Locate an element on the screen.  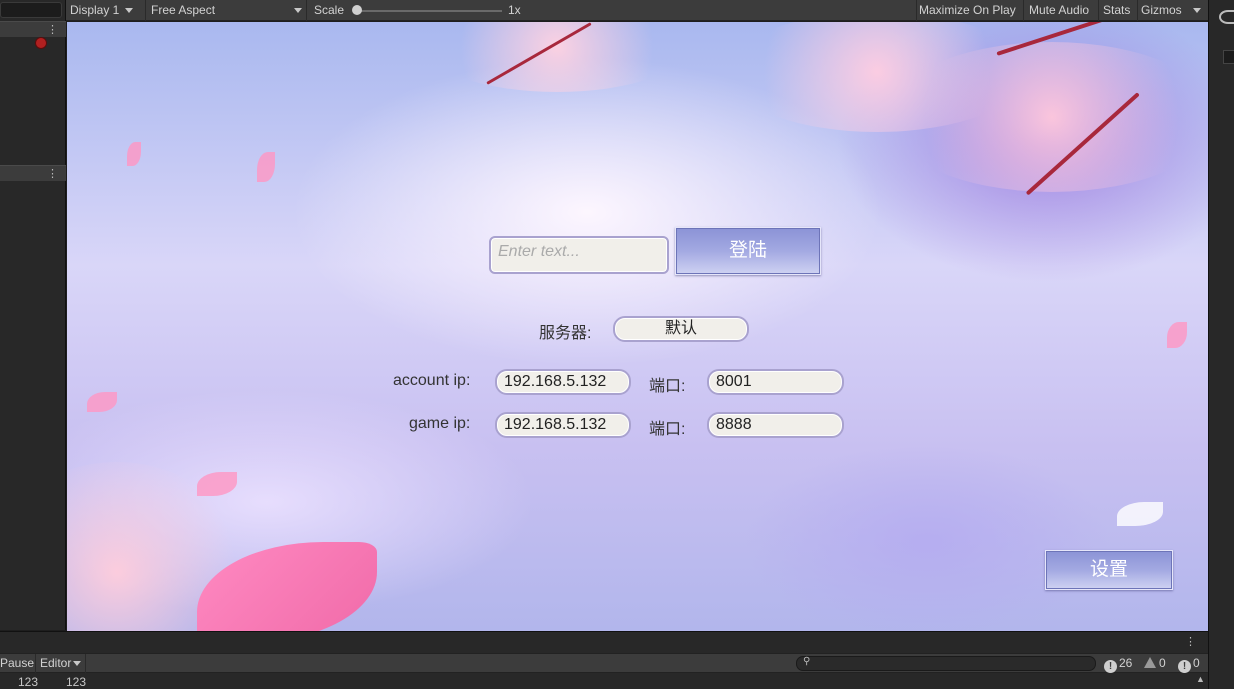
hierarchy-search-input is located at coordinates (31, 10).